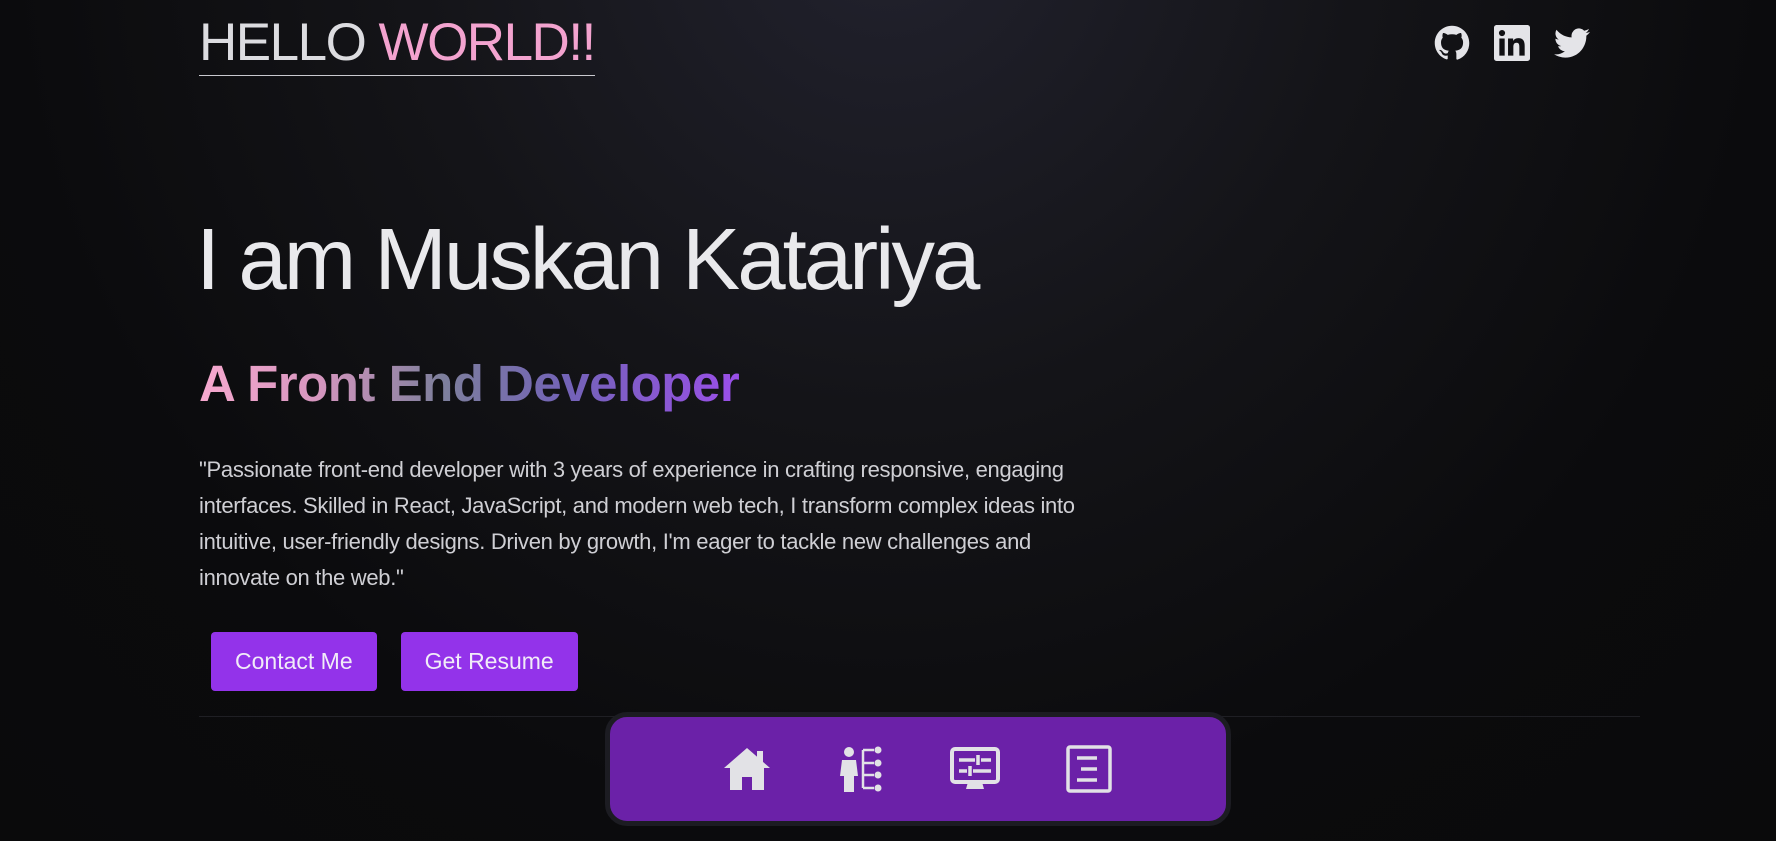 The image size is (1776, 841). Describe the element at coordinates (487, 42) in the screenshot. I see `logo-text-world: WORLD!!` at that location.